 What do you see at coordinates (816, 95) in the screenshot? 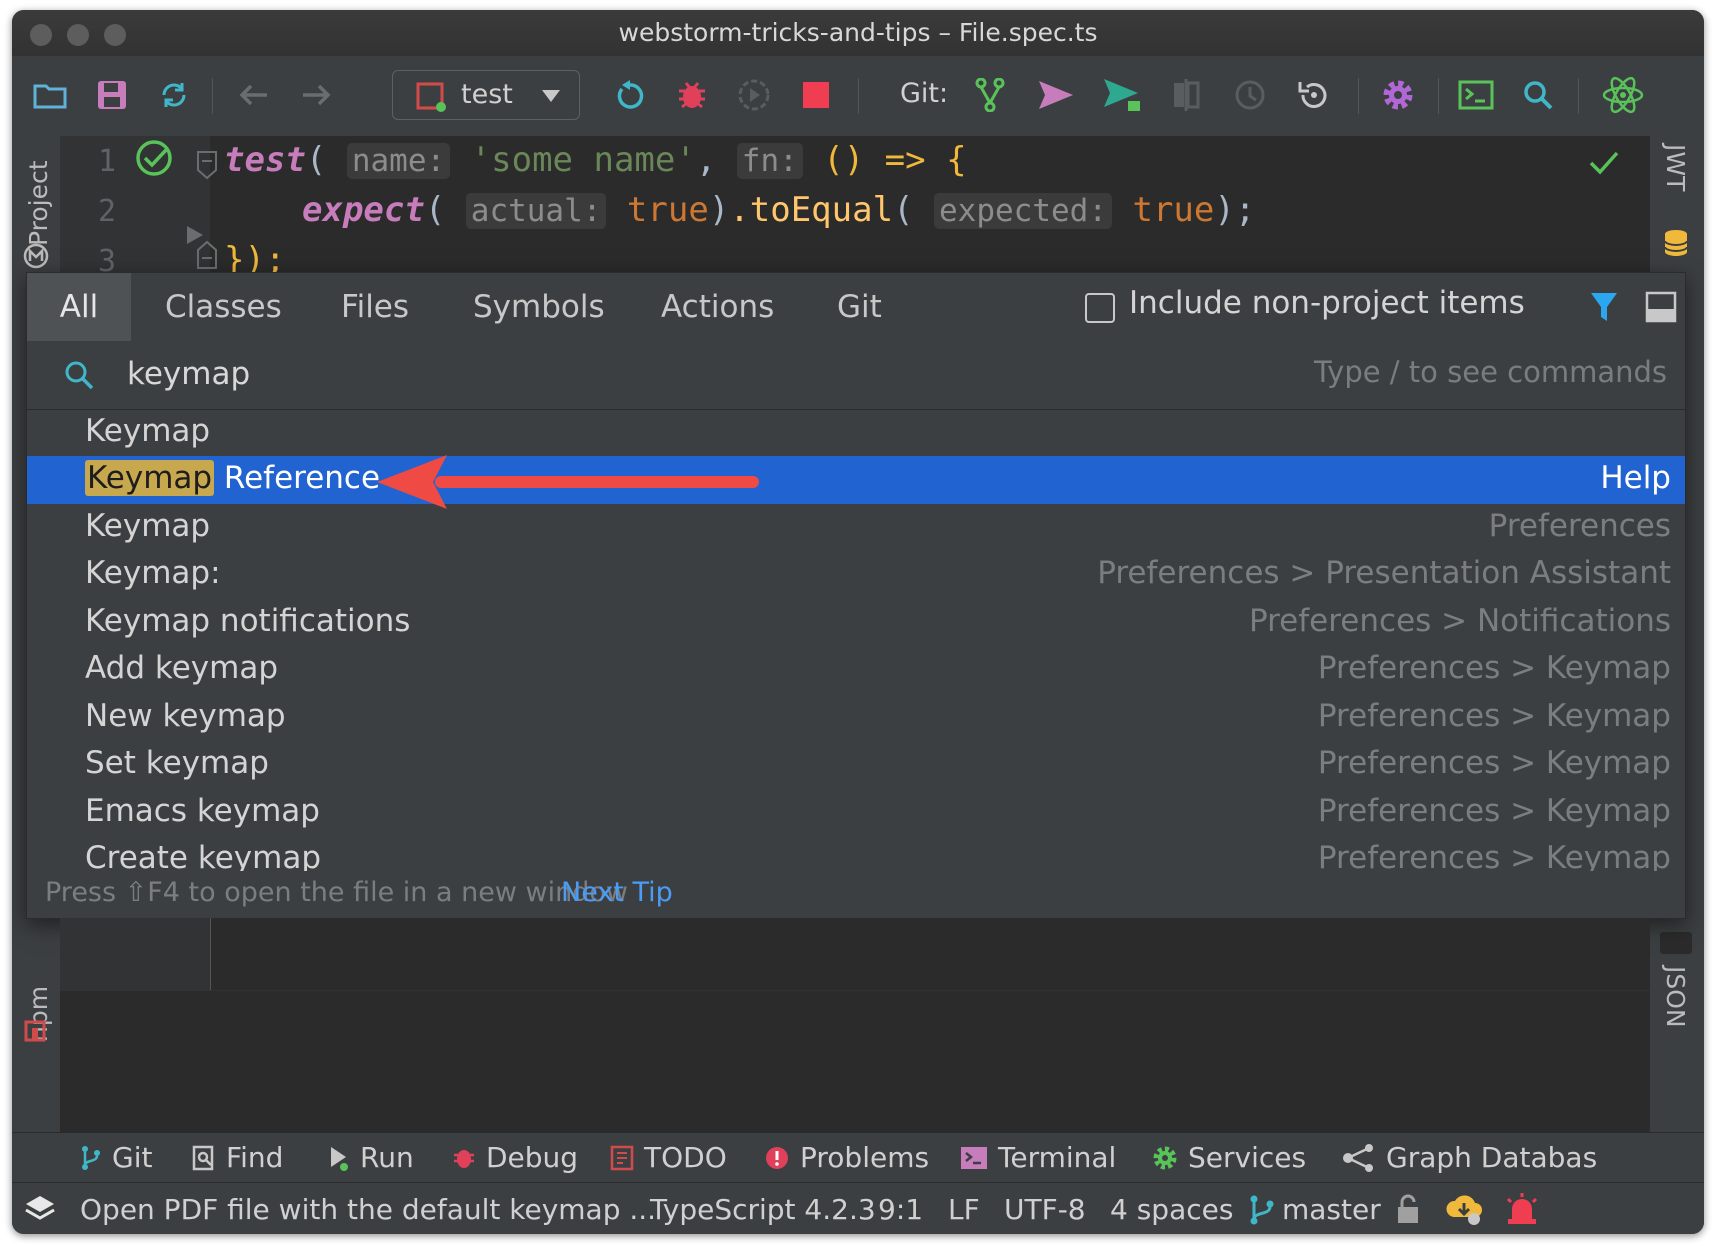
I see `stop-icon` at bounding box center [816, 95].